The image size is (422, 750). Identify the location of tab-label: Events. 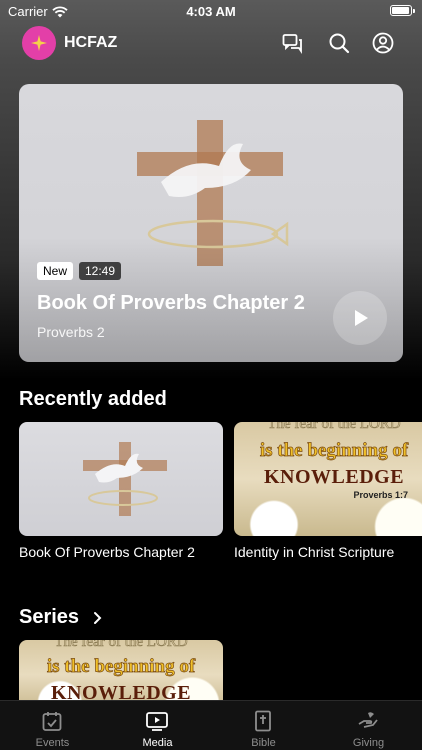
(52, 743).